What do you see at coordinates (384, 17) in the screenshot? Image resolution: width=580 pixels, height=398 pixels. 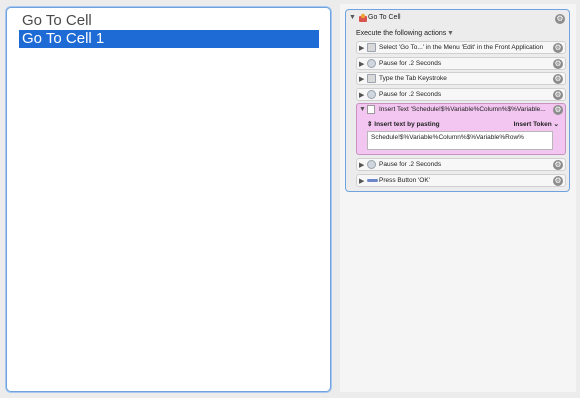 I see `macro-title: Go To Cell` at bounding box center [384, 17].